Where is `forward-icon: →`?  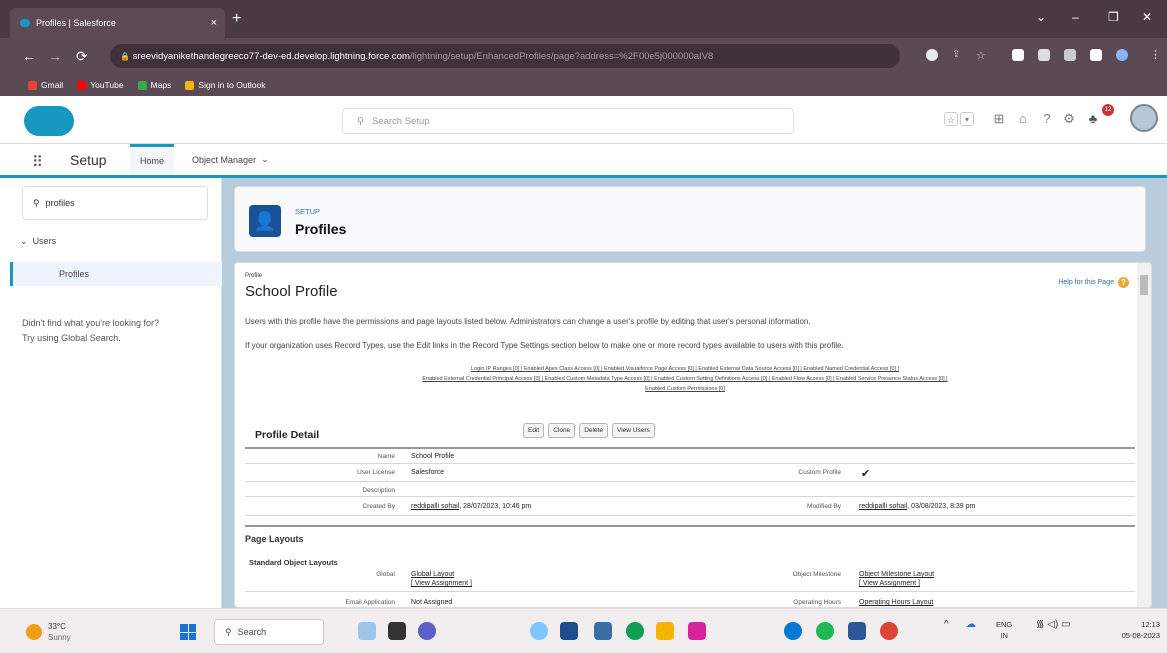
forward-icon: → is located at coordinates (55, 56).